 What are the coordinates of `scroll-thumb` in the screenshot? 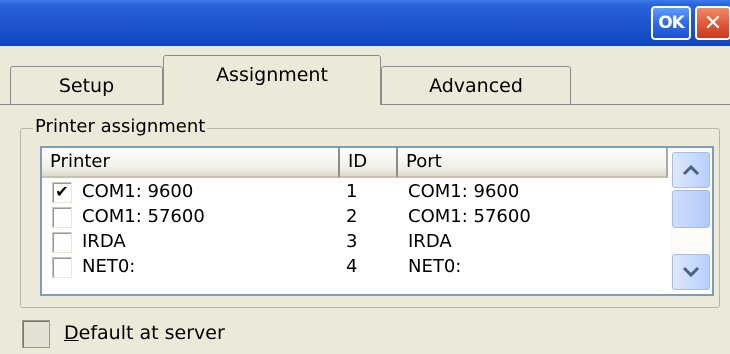 It's located at (691, 209).